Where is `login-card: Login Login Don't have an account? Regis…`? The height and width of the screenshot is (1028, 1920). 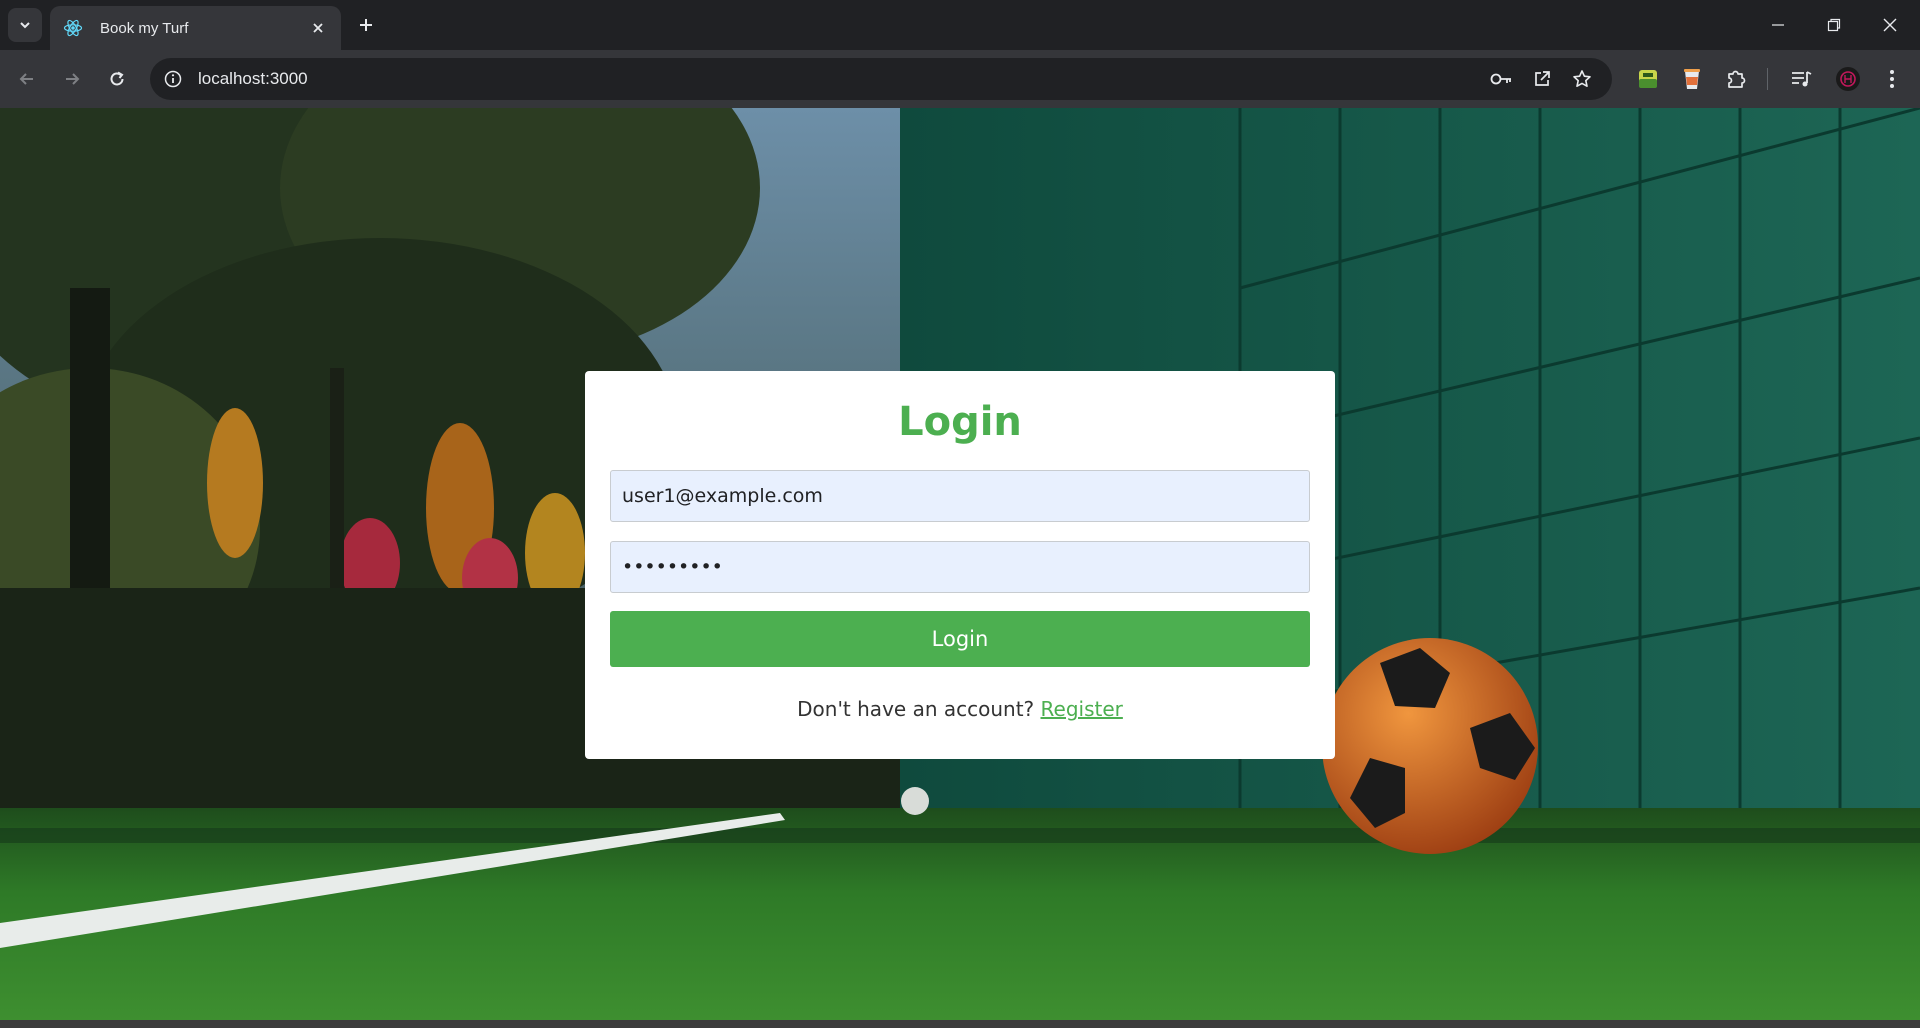
login-card: Login Login Don't have an account? Regis… is located at coordinates (960, 565).